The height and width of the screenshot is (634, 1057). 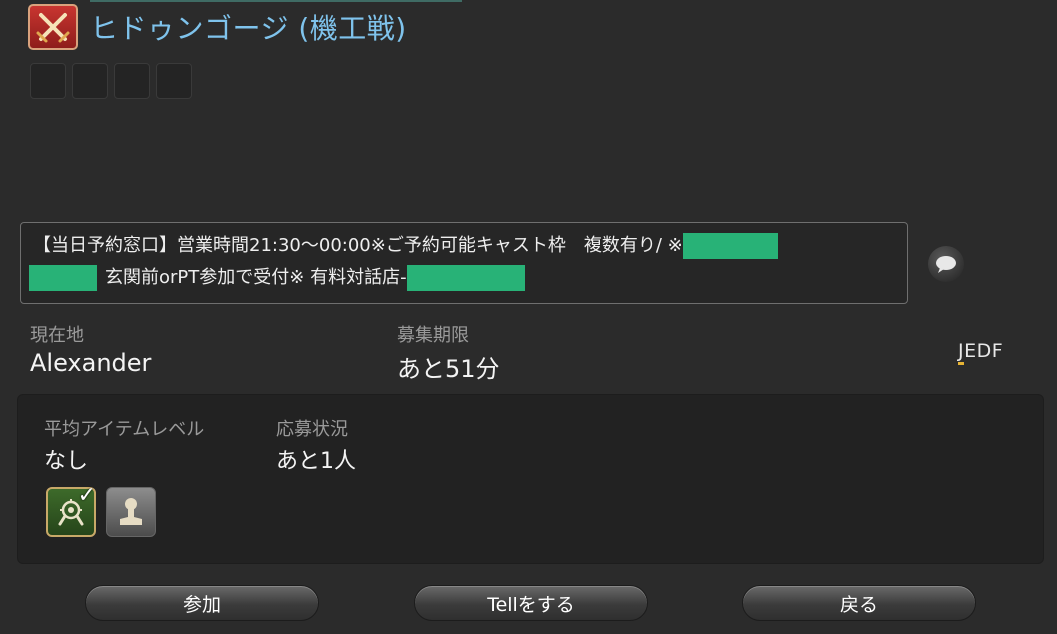 What do you see at coordinates (66, 461) in the screenshot?
I see `item-level-value: なし` at bounding box center [66, 461].